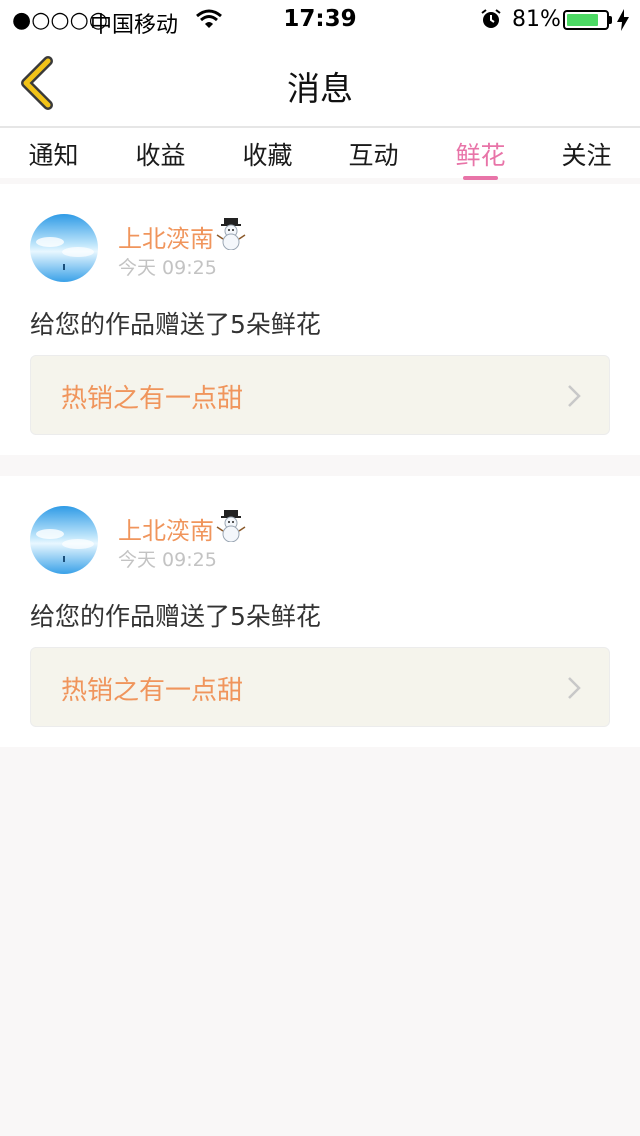 The image size is (640, 1136). I want to click on battery-icon, so click(586, 20).